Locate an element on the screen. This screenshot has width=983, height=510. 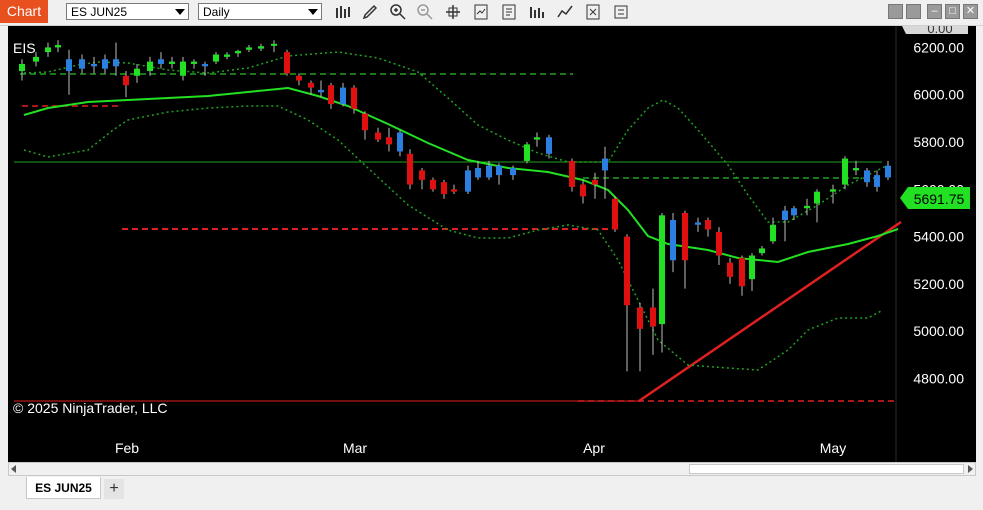
top-price-tag-text: 0.00 is located at coordinates (939, 31).